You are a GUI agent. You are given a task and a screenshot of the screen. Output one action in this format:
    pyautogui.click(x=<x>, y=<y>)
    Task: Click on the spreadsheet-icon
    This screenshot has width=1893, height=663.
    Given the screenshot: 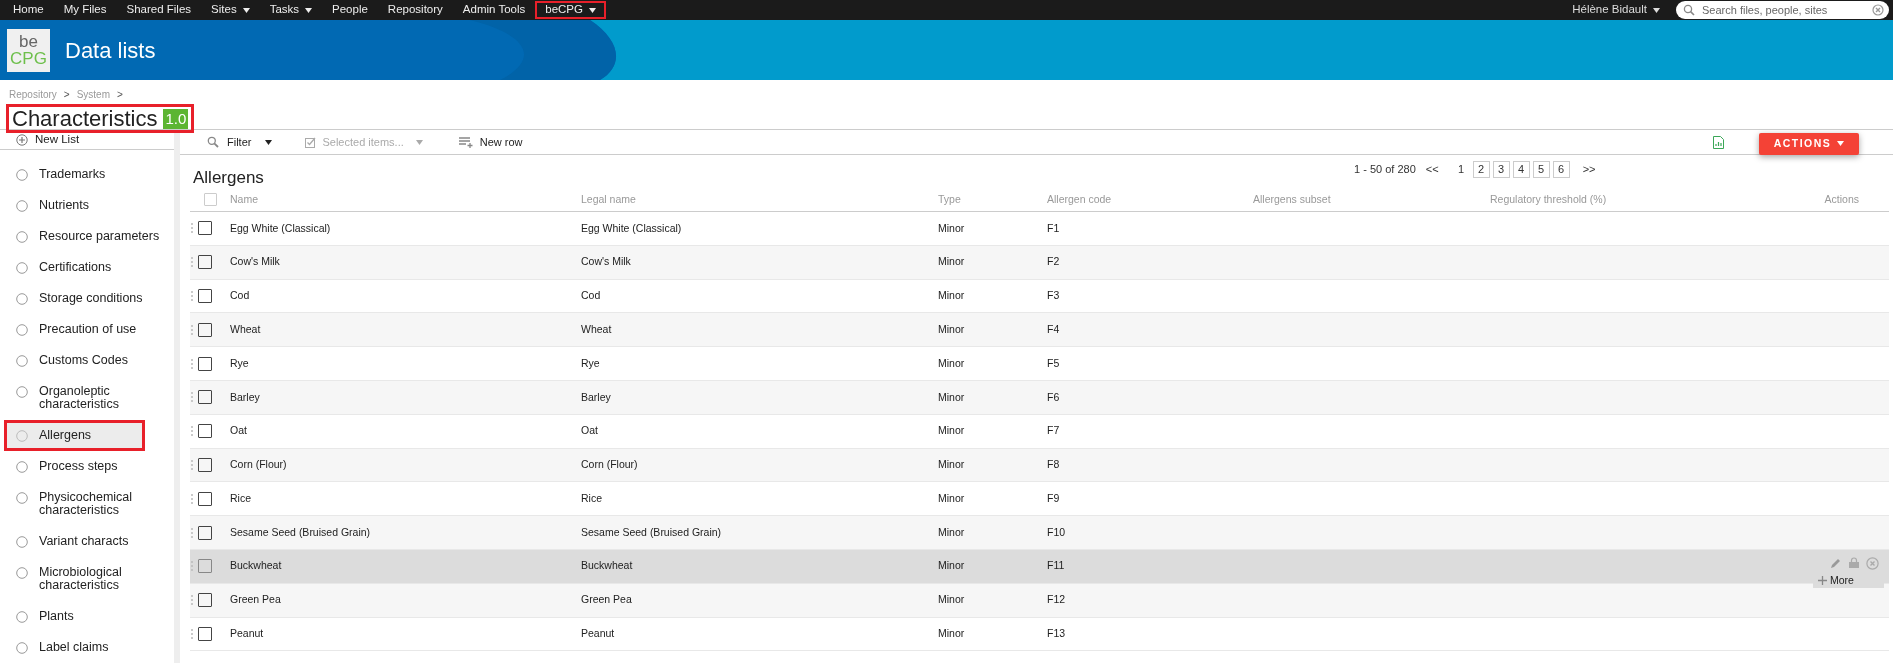 What is the action you would take?
    pyautogui.click(x=1718, y=142)
    